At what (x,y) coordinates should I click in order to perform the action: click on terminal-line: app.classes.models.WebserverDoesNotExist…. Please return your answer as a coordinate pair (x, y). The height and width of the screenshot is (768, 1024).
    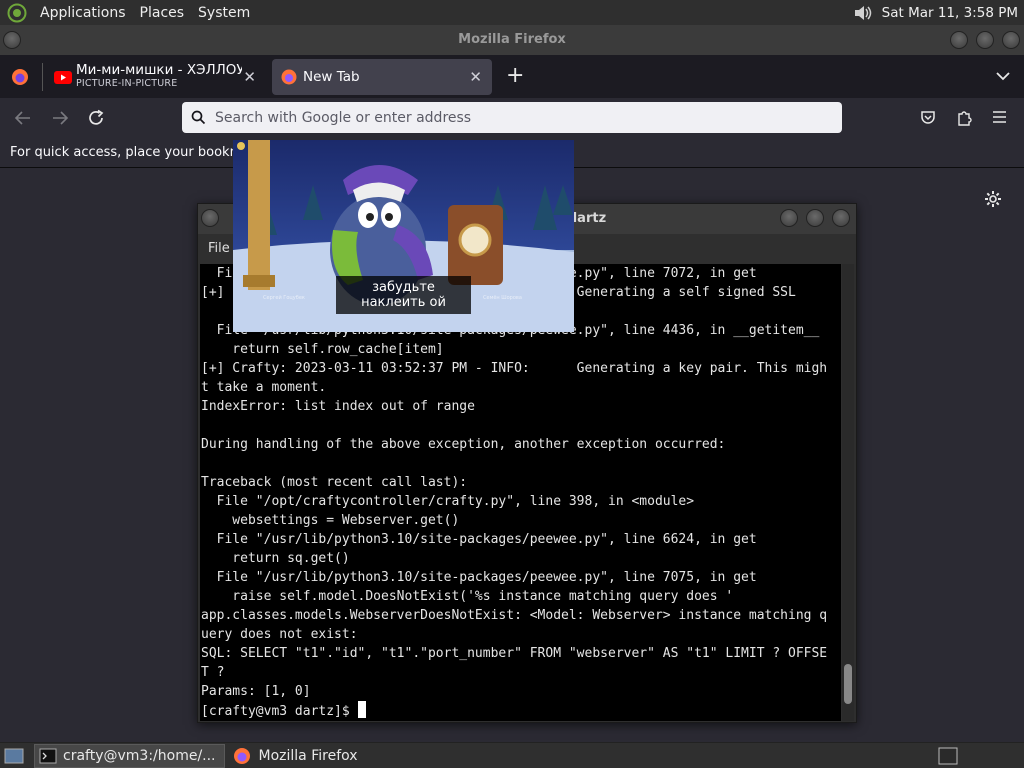
    Looking at the image, I should click on (514, 615).